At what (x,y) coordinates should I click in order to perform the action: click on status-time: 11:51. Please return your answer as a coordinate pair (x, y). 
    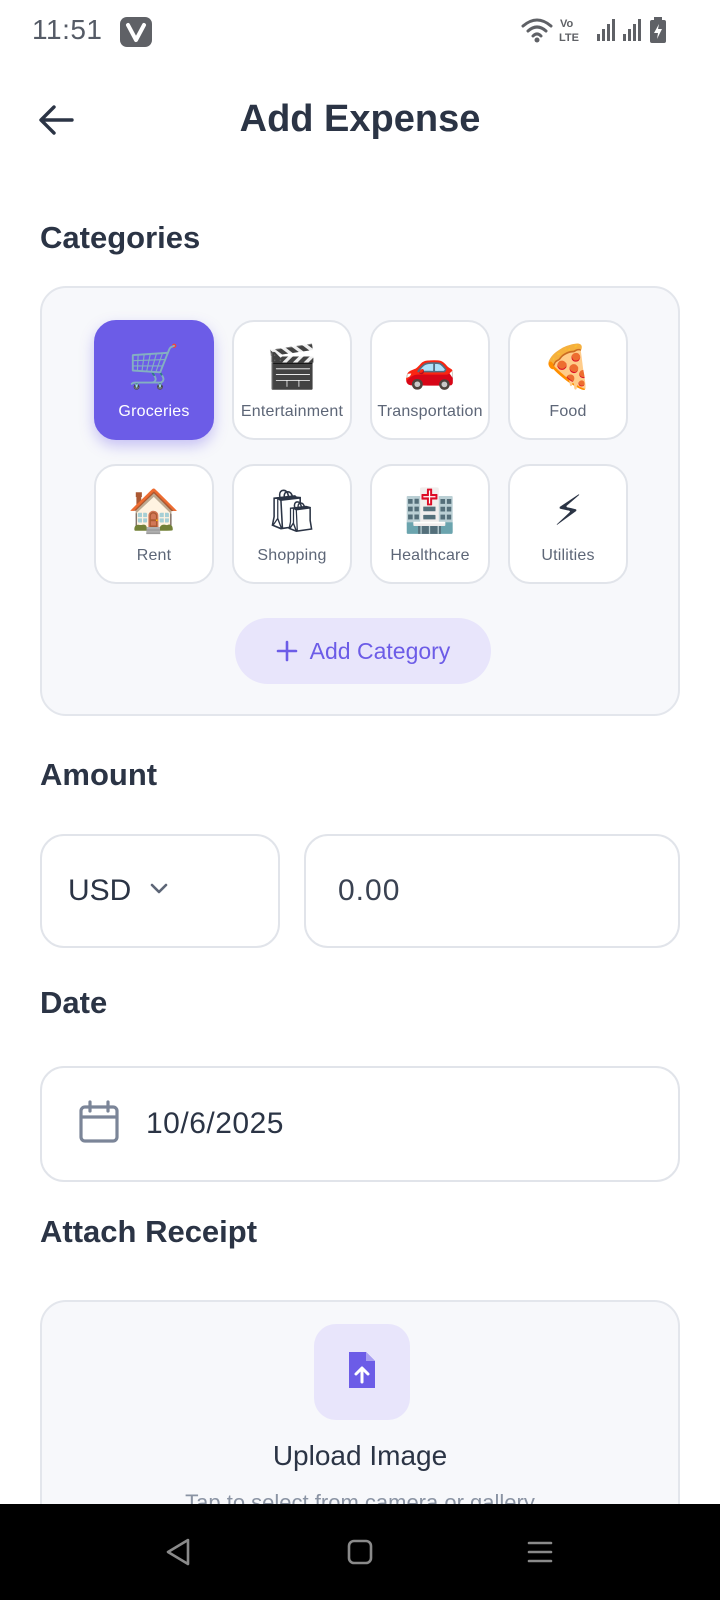
    Looking at the image, I should click on (67, 29).